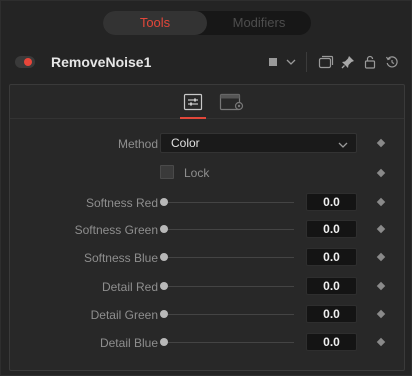 The image size is (412, 376). What do you see at coordinates (207, 62) in the screenshot?
I see `node-header: RemoveNoise1` at bounding box center [207, 62].